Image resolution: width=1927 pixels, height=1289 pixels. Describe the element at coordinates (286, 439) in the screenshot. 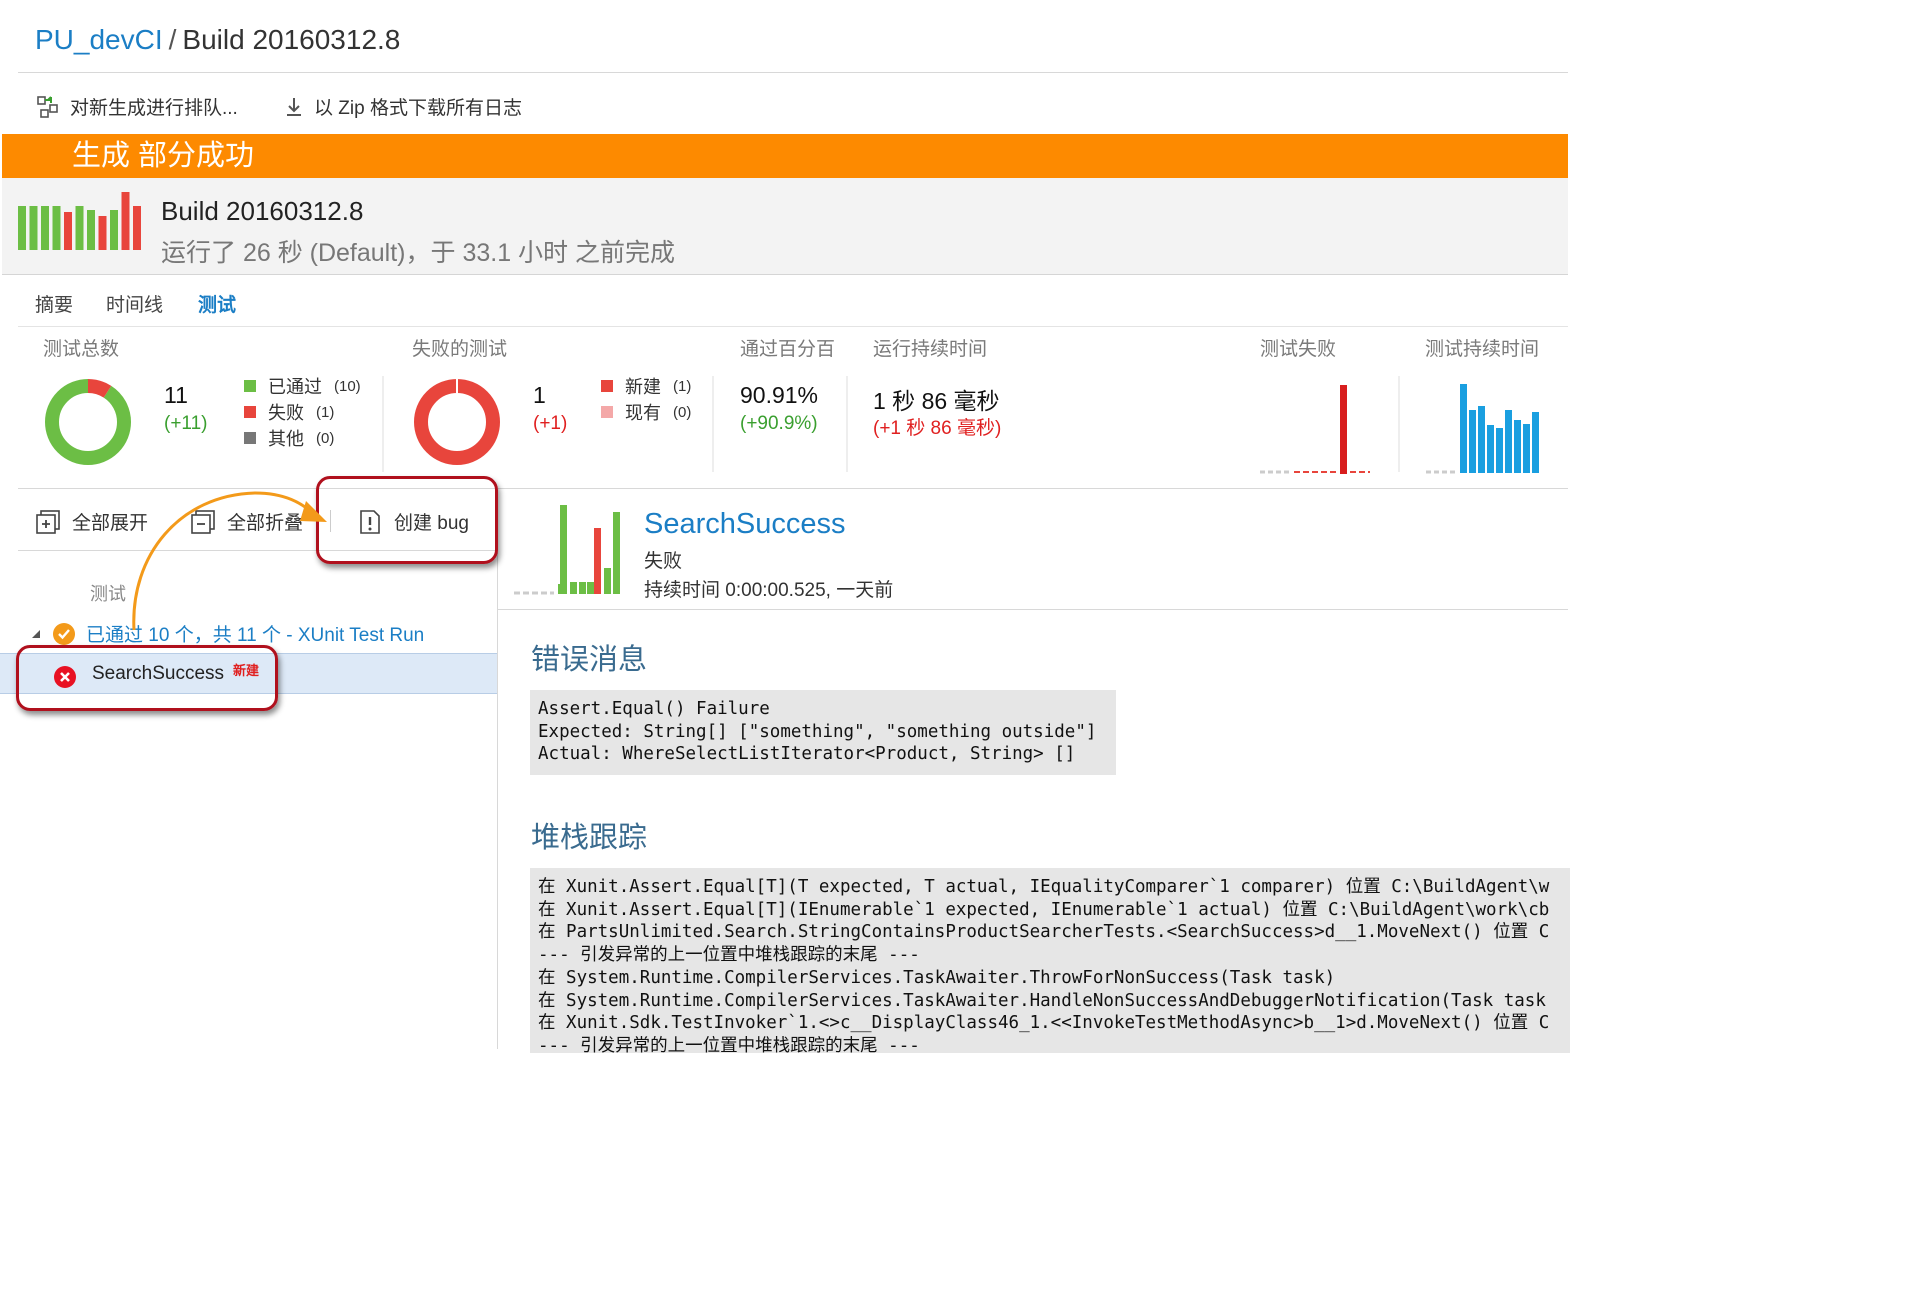

I see `legend-other-label: 其他` at that location.